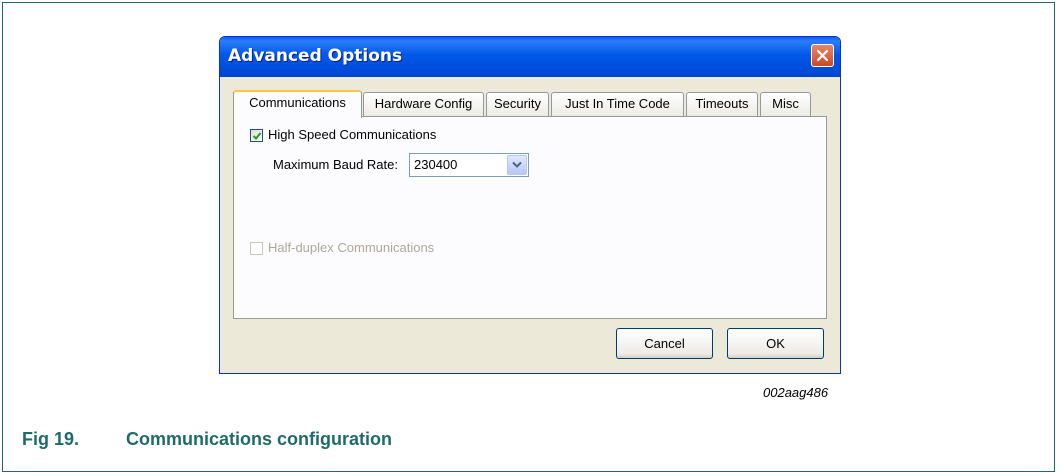  I want to click on figure-code: 002aag486, so click(796, 392).